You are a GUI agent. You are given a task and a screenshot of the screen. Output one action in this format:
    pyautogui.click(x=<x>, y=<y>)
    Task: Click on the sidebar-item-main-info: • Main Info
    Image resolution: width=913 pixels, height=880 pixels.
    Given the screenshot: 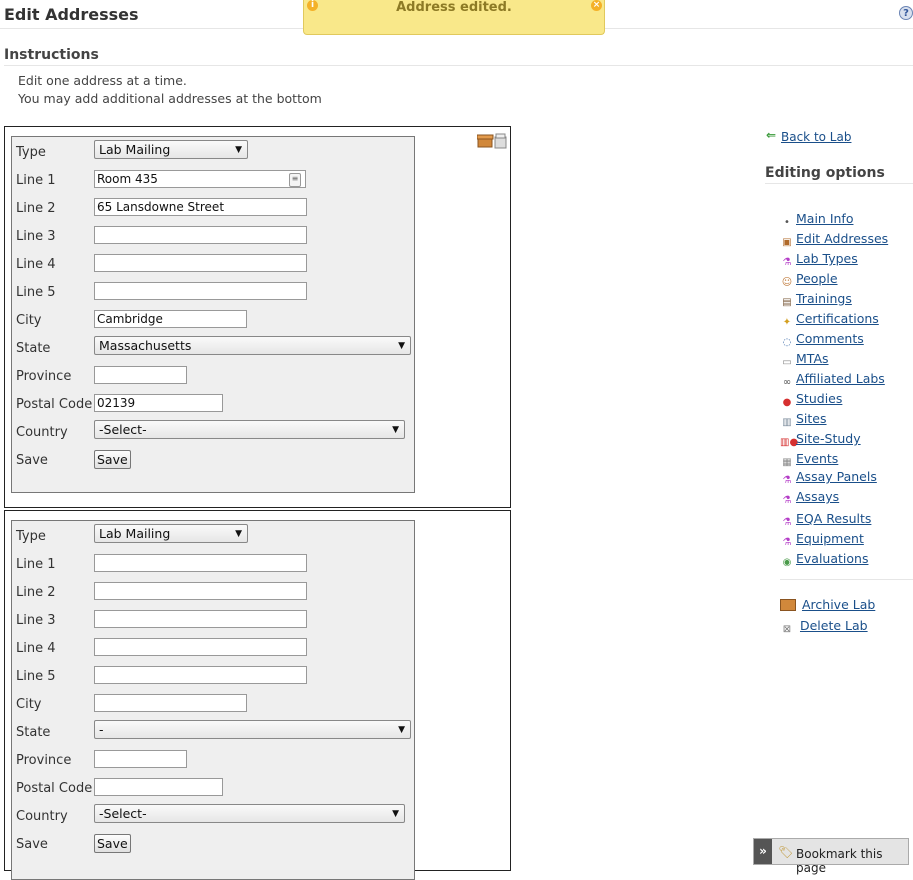 What is the action you would take?
    pyautogui.click(x=816, y=220)
    